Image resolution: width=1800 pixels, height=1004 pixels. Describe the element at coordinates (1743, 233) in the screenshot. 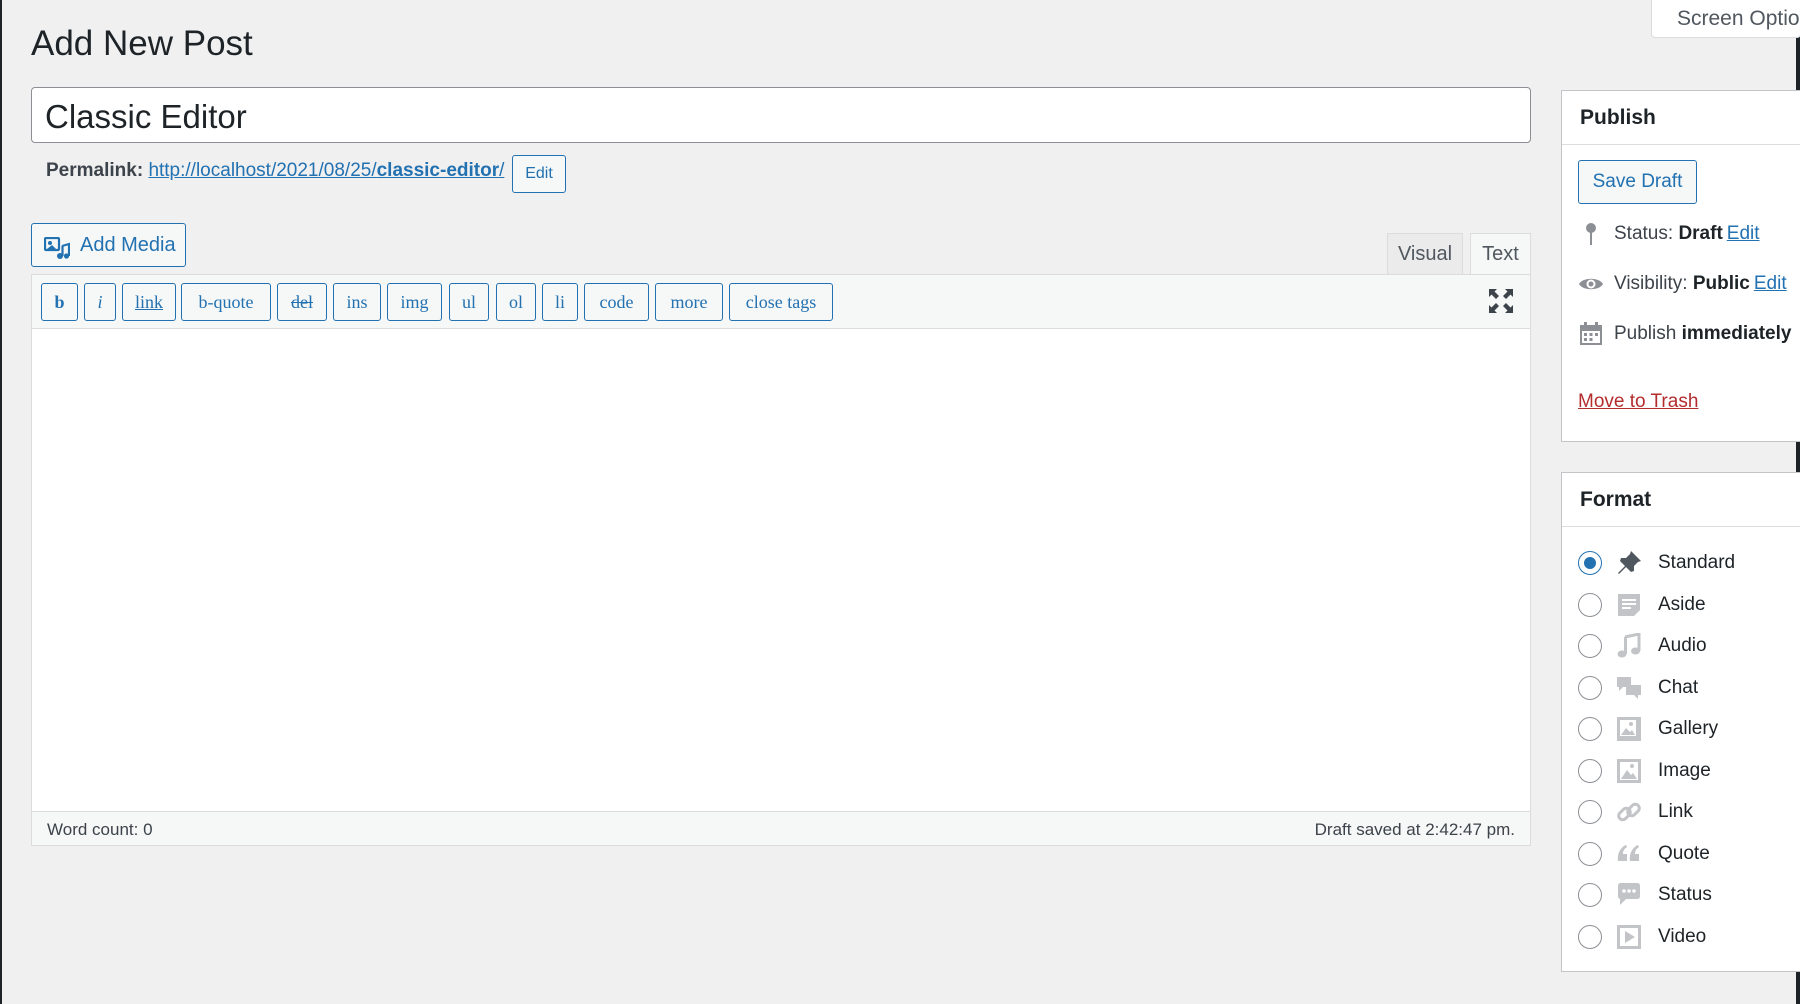

I see `status-edit-link: Edit` at that location.